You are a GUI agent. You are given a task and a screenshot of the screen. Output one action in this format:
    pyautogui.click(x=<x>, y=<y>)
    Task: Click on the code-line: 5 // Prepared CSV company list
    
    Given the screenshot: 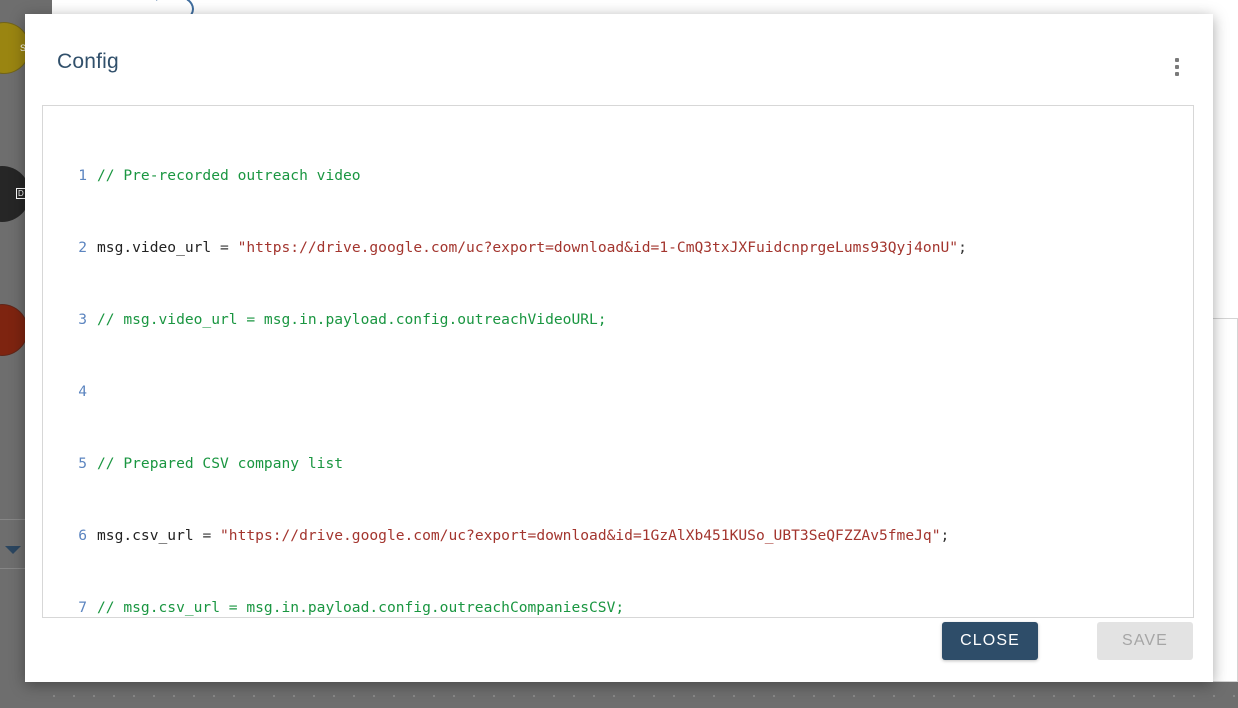 What is the action you would take?
    pyautogui.click(x=618, y=464)
    